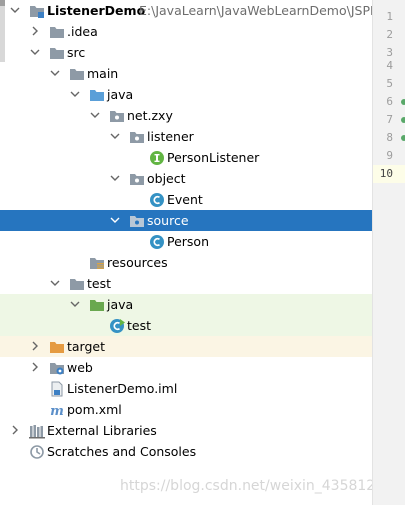 Image resolution: width=405 pixels, height=505 pixels. Describe the element at coordinates (96, 10) in the screenshot. I see `project-name: ListenerDemo` at that location.